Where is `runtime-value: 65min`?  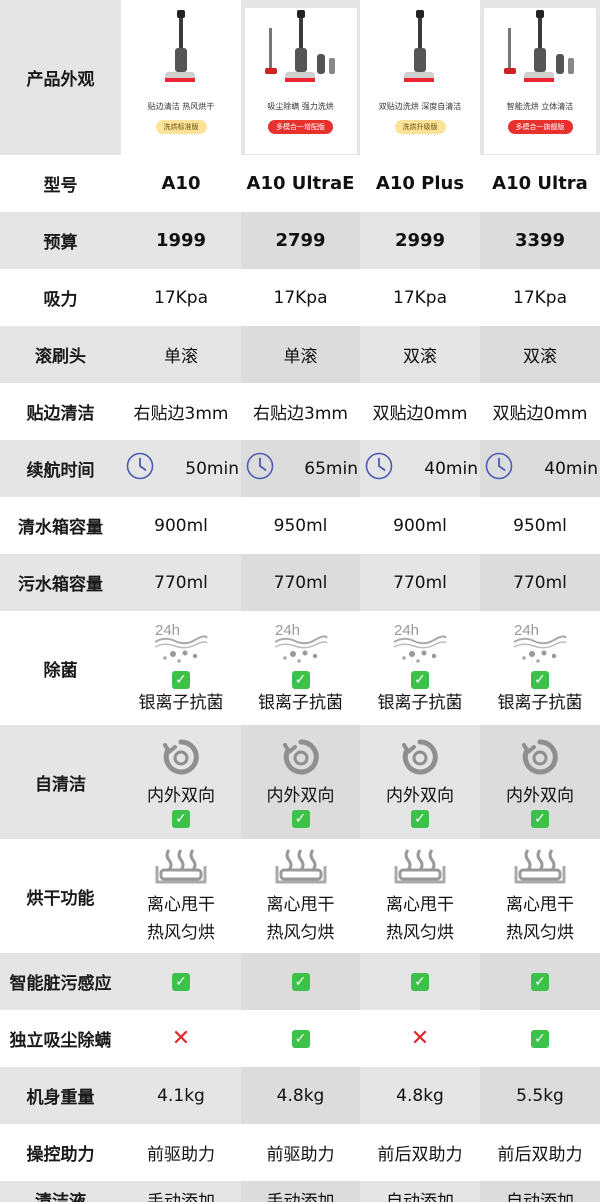
runtime-value: 65min is located at coordinates (331, 468).